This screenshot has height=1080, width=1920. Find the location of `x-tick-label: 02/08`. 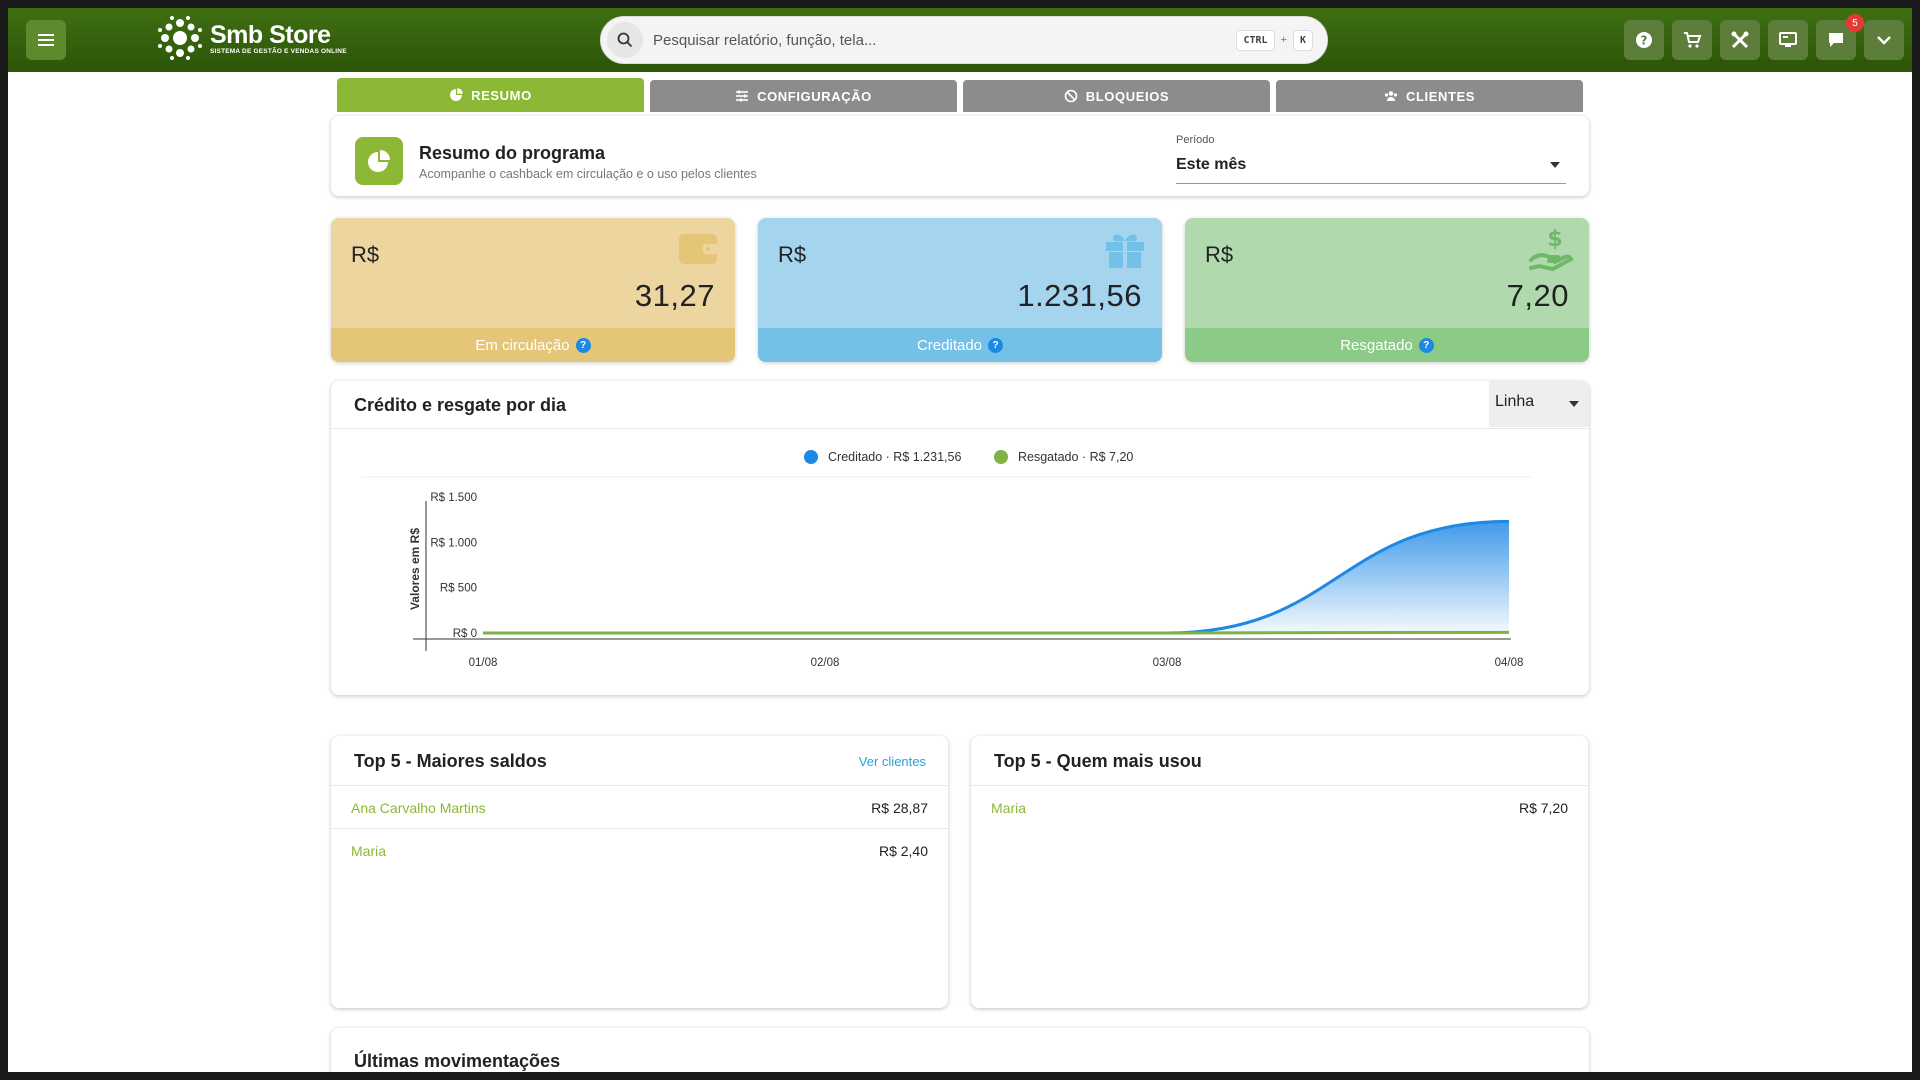

x-tick-label: 02/08 is located at coordinates (825, 663).